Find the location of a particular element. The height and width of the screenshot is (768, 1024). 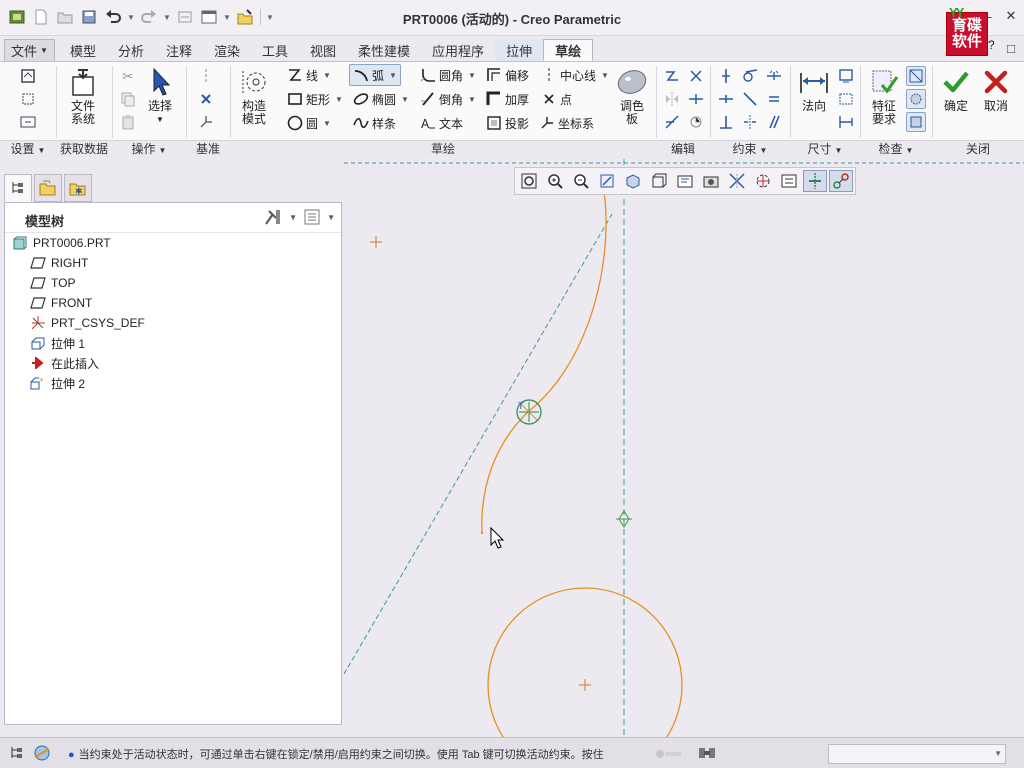

tree-item-csys: PRT_CSYS_DEF is located at coordinates (87, 323).